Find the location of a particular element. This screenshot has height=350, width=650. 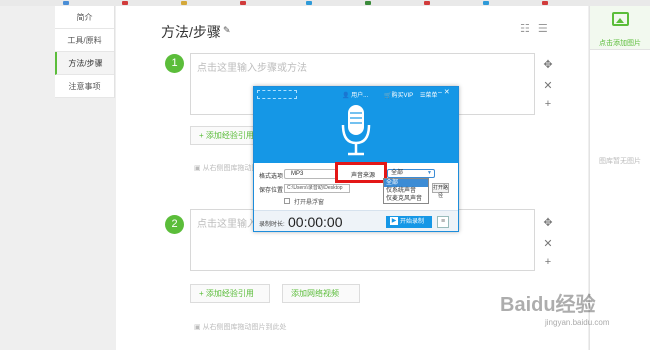

drag-hint-2: ▣ 从右侧图库拖动图片到此处 is located at coordinates (240, 327).